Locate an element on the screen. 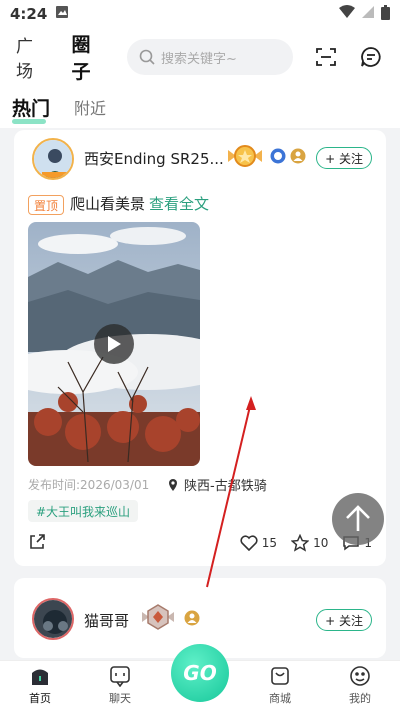 The width and height of the screenshot is (400, 711). favorite-count: 10 is located at coordinates (321, 543).